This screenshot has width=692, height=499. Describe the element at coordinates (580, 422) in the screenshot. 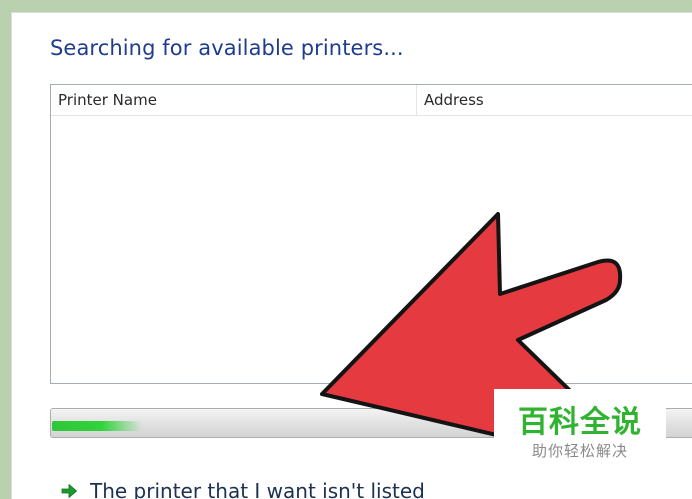

I see `watermark-title: 百科全说` at that location.